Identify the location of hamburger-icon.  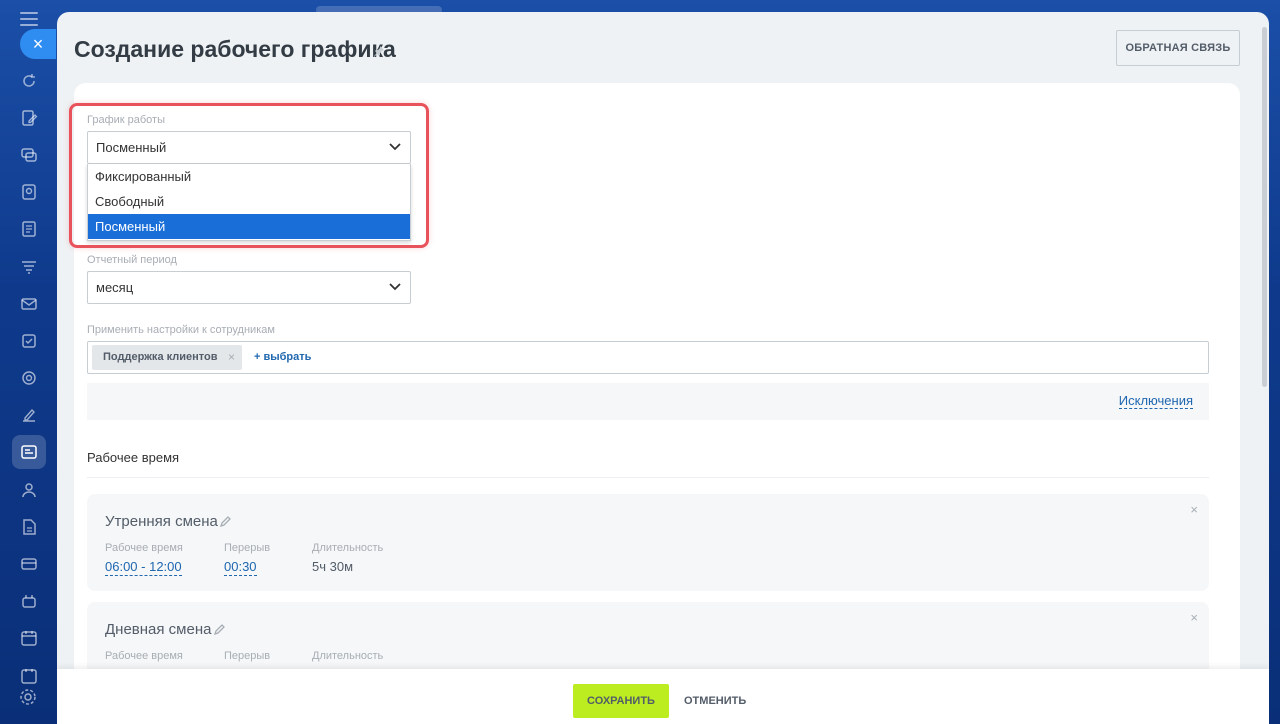
(29, 19).